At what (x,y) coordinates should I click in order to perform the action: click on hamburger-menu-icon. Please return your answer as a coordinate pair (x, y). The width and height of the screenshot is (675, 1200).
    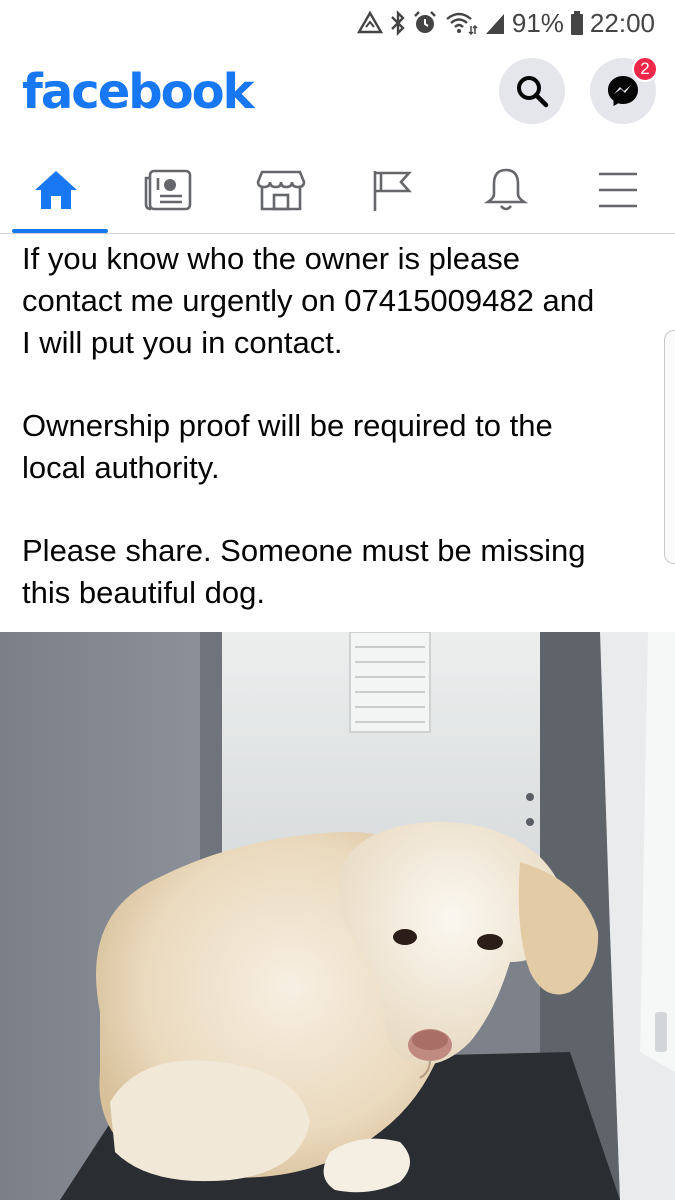
    Looking at the image, I should click on (618, 189).